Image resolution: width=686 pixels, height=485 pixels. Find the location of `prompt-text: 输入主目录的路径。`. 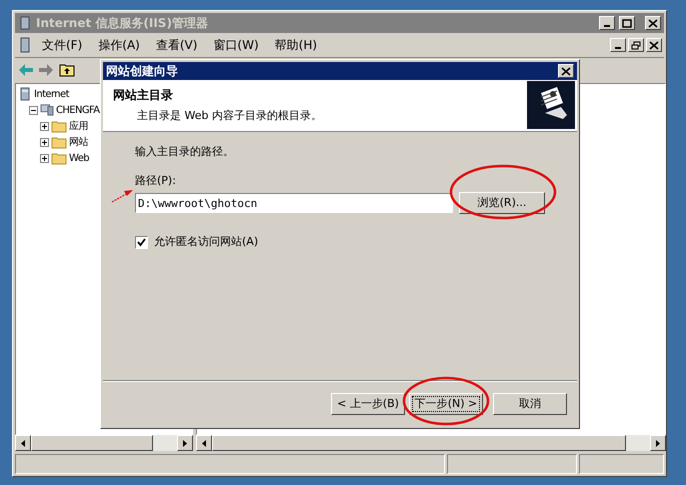

prompt-text: 输入主目录的路径。 is located at coordinates (185, 152).